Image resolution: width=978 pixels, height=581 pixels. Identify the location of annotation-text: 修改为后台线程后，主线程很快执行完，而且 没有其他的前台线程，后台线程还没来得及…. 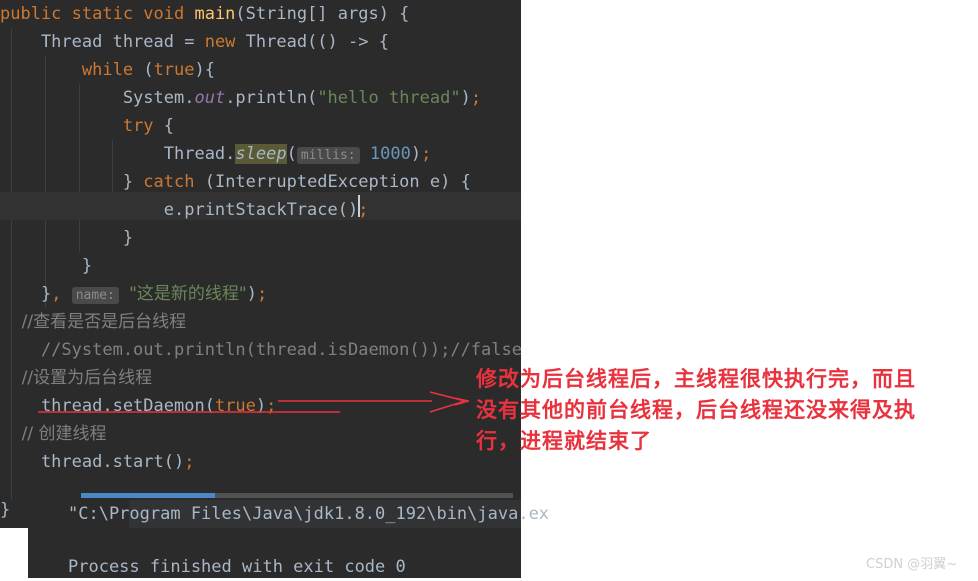
(726, 409).